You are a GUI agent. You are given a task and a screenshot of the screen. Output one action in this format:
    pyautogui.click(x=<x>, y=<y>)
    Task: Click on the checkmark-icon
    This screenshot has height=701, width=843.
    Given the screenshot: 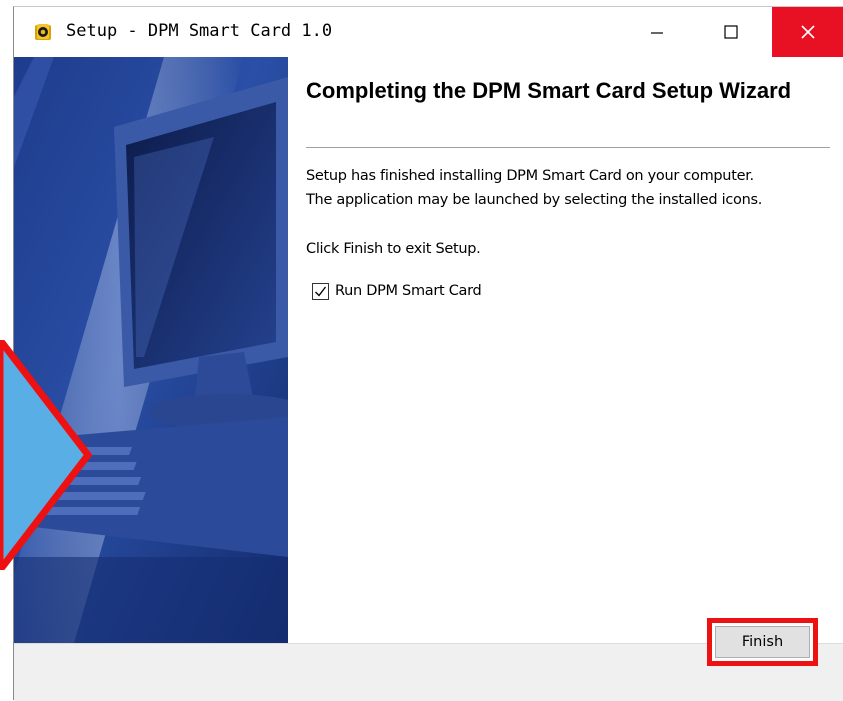 What is the action you would take?
    pyautogui.click(x=321, y=291)
    